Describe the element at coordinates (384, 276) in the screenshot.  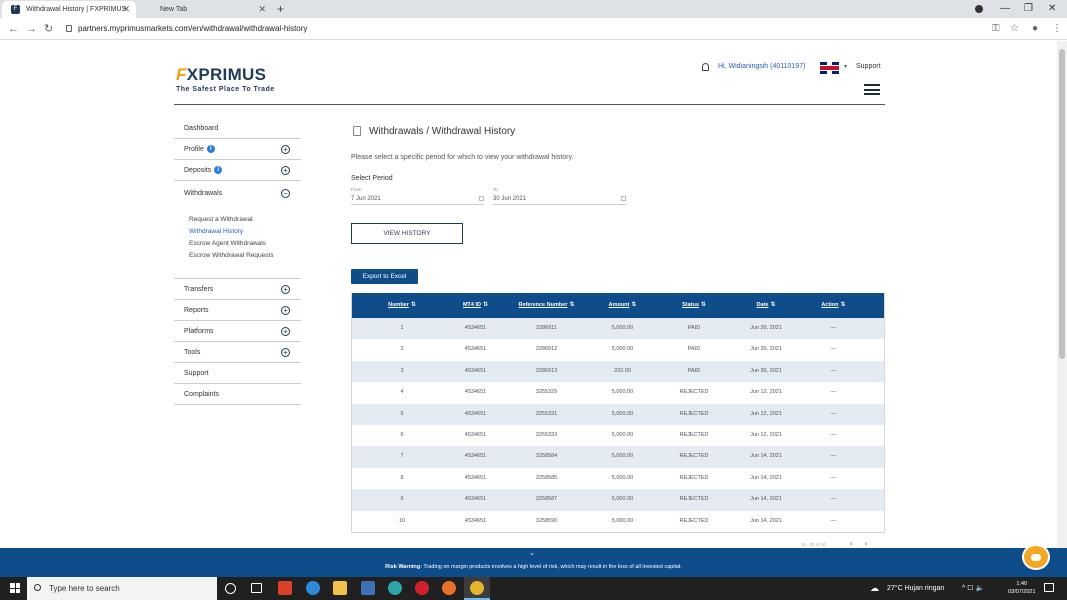
I see `export-to-excel-button: Export to Excel` at that location.